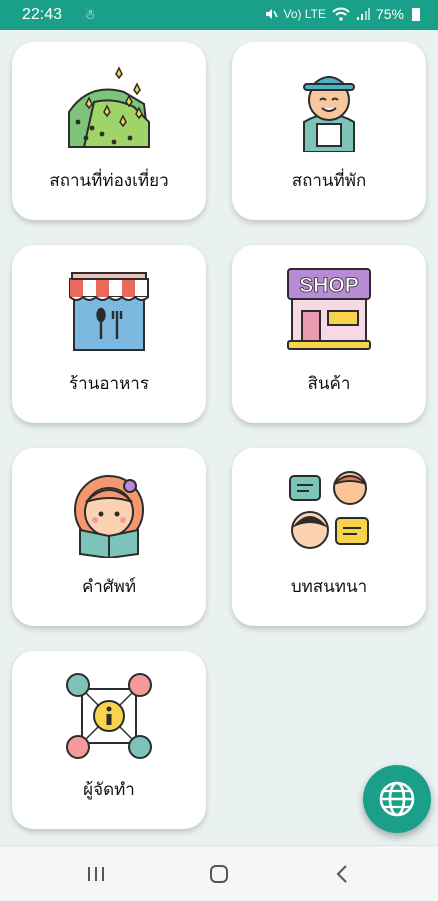 This screenshot has width=438, height=901. Describe the element at coordinates (271, 14) in the screenshot. I see `mute-icon` at that location.